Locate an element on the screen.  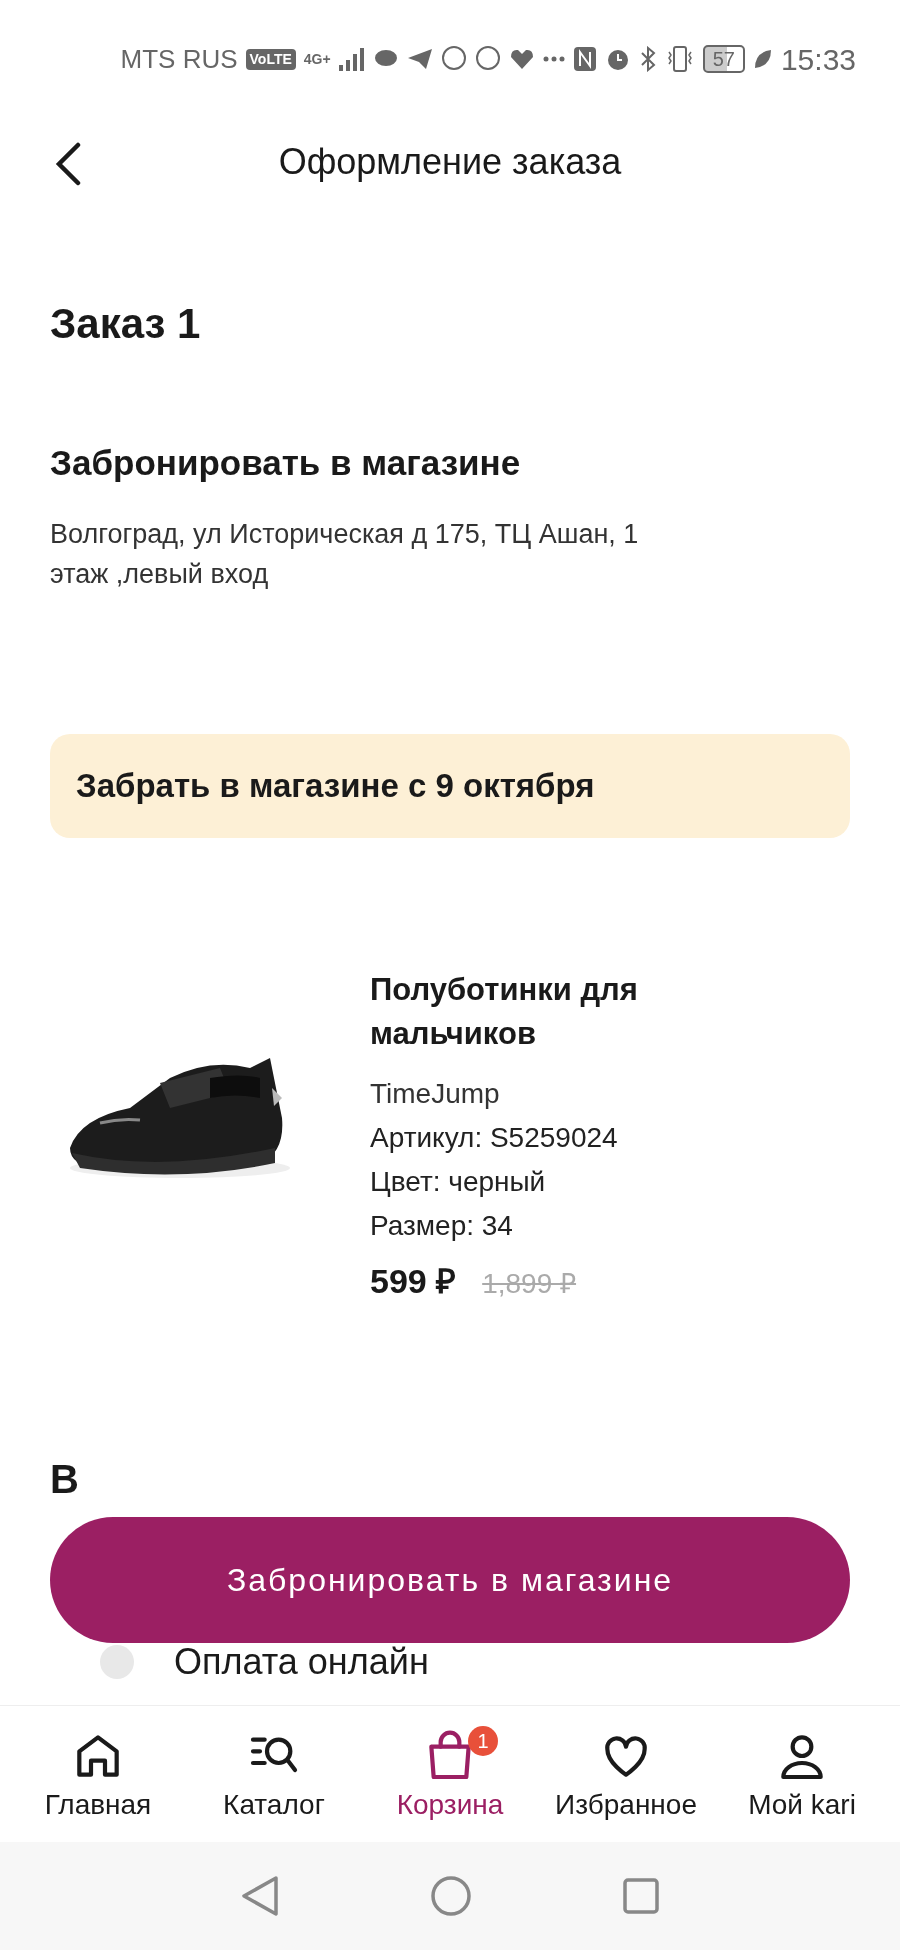
old-price: 1,899 ₽ is located at coordinates (529, 1283).